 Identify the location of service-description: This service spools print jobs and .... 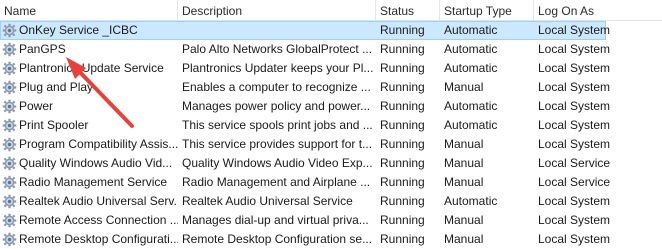
(277, 125).